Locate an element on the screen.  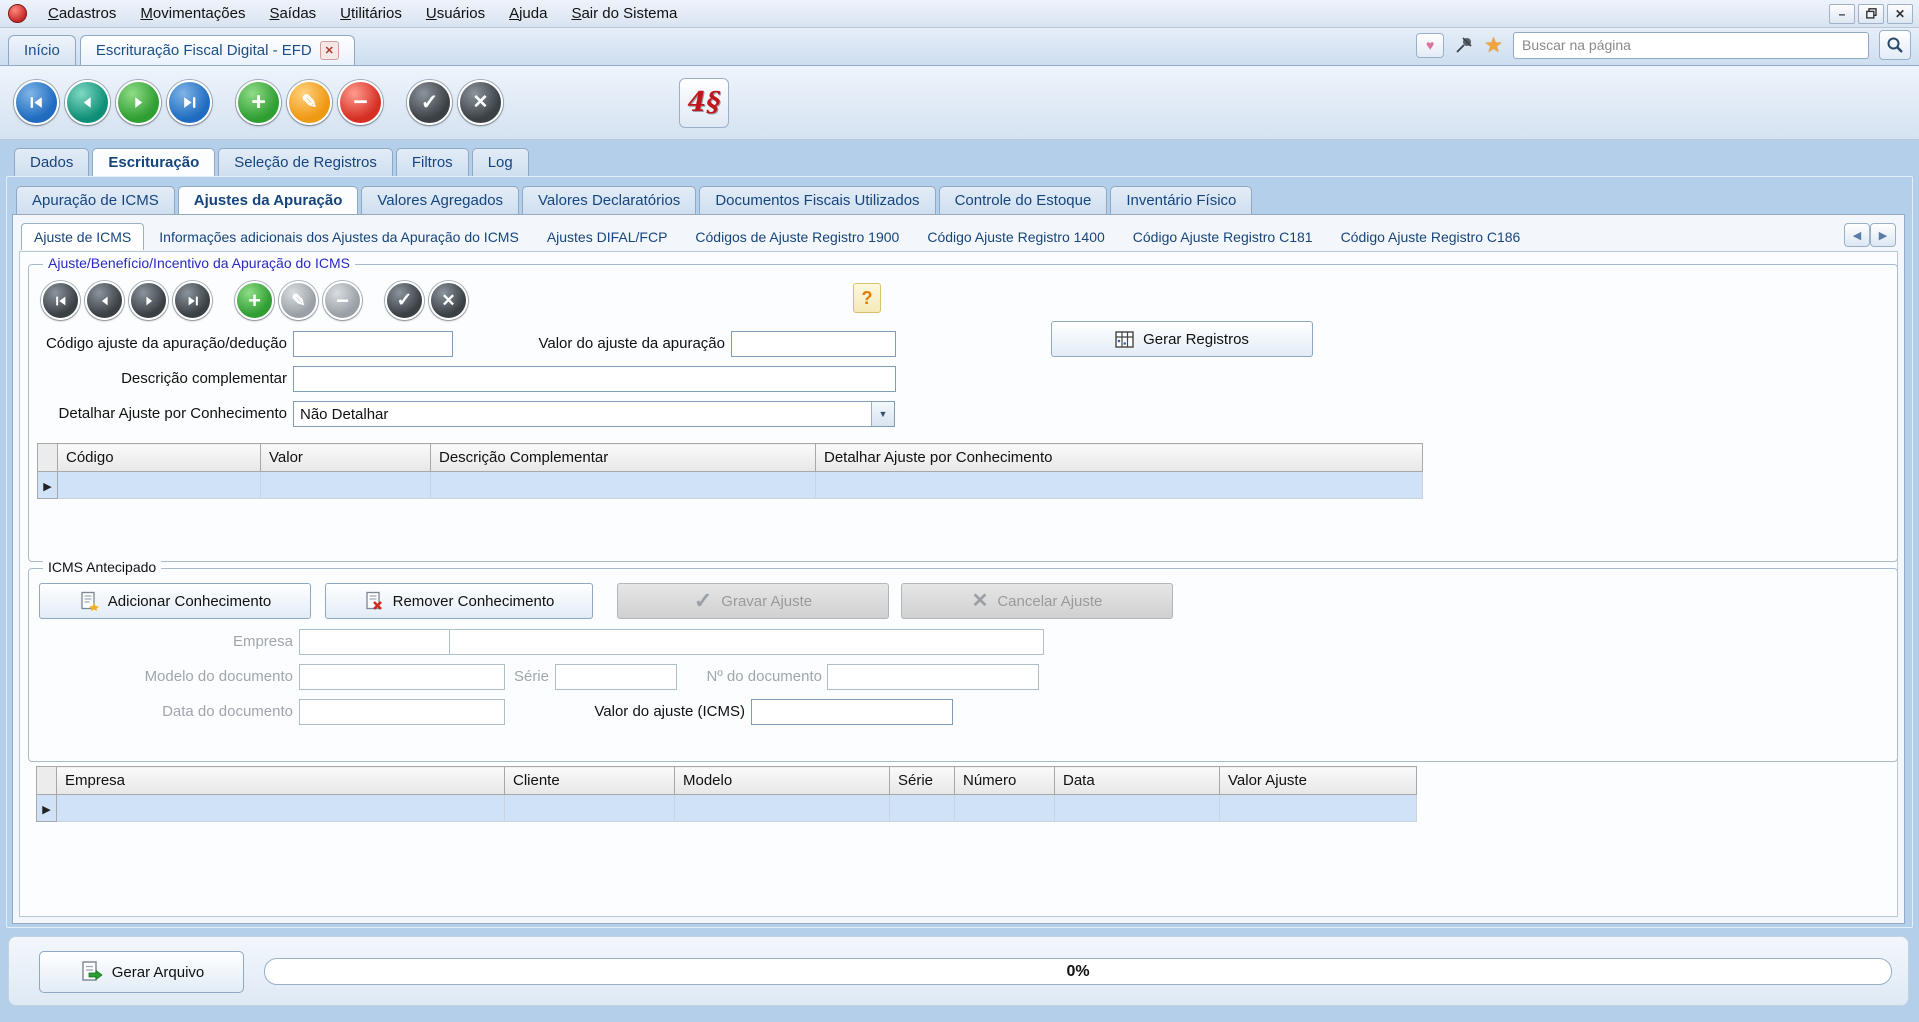
empresa-nome-input is located at coordinates (746, 642).